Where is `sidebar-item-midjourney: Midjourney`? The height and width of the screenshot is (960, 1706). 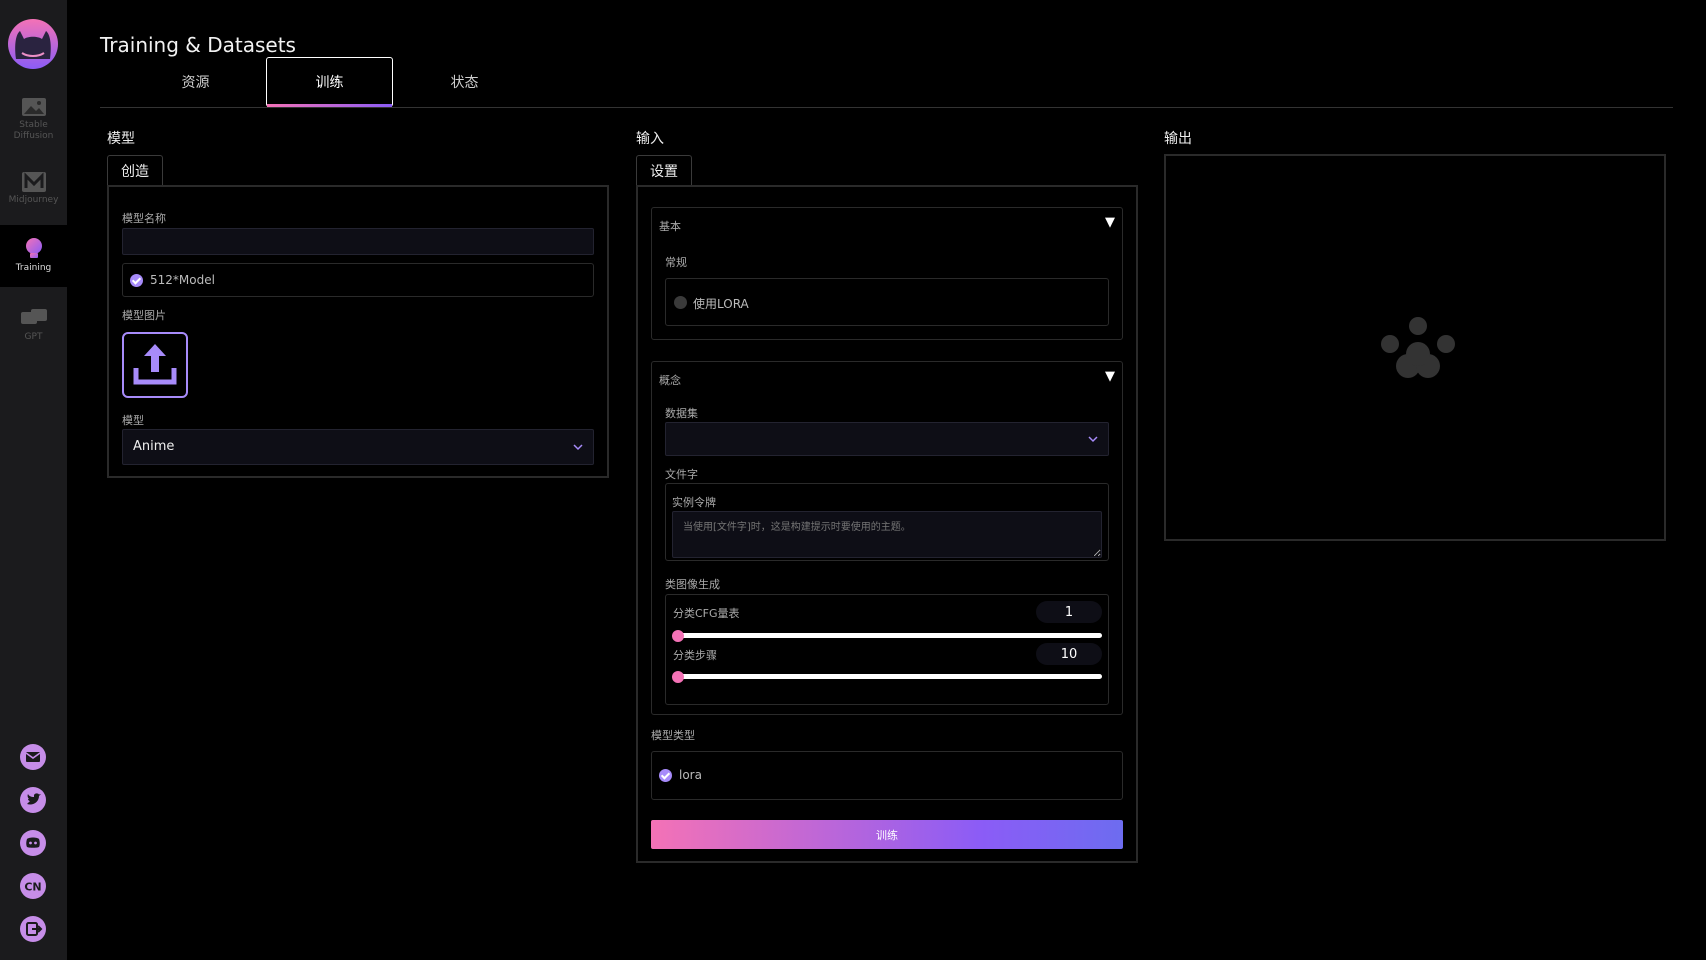
sidebar-item-midjourney: Midjourney is located at coordinates (33, 189).